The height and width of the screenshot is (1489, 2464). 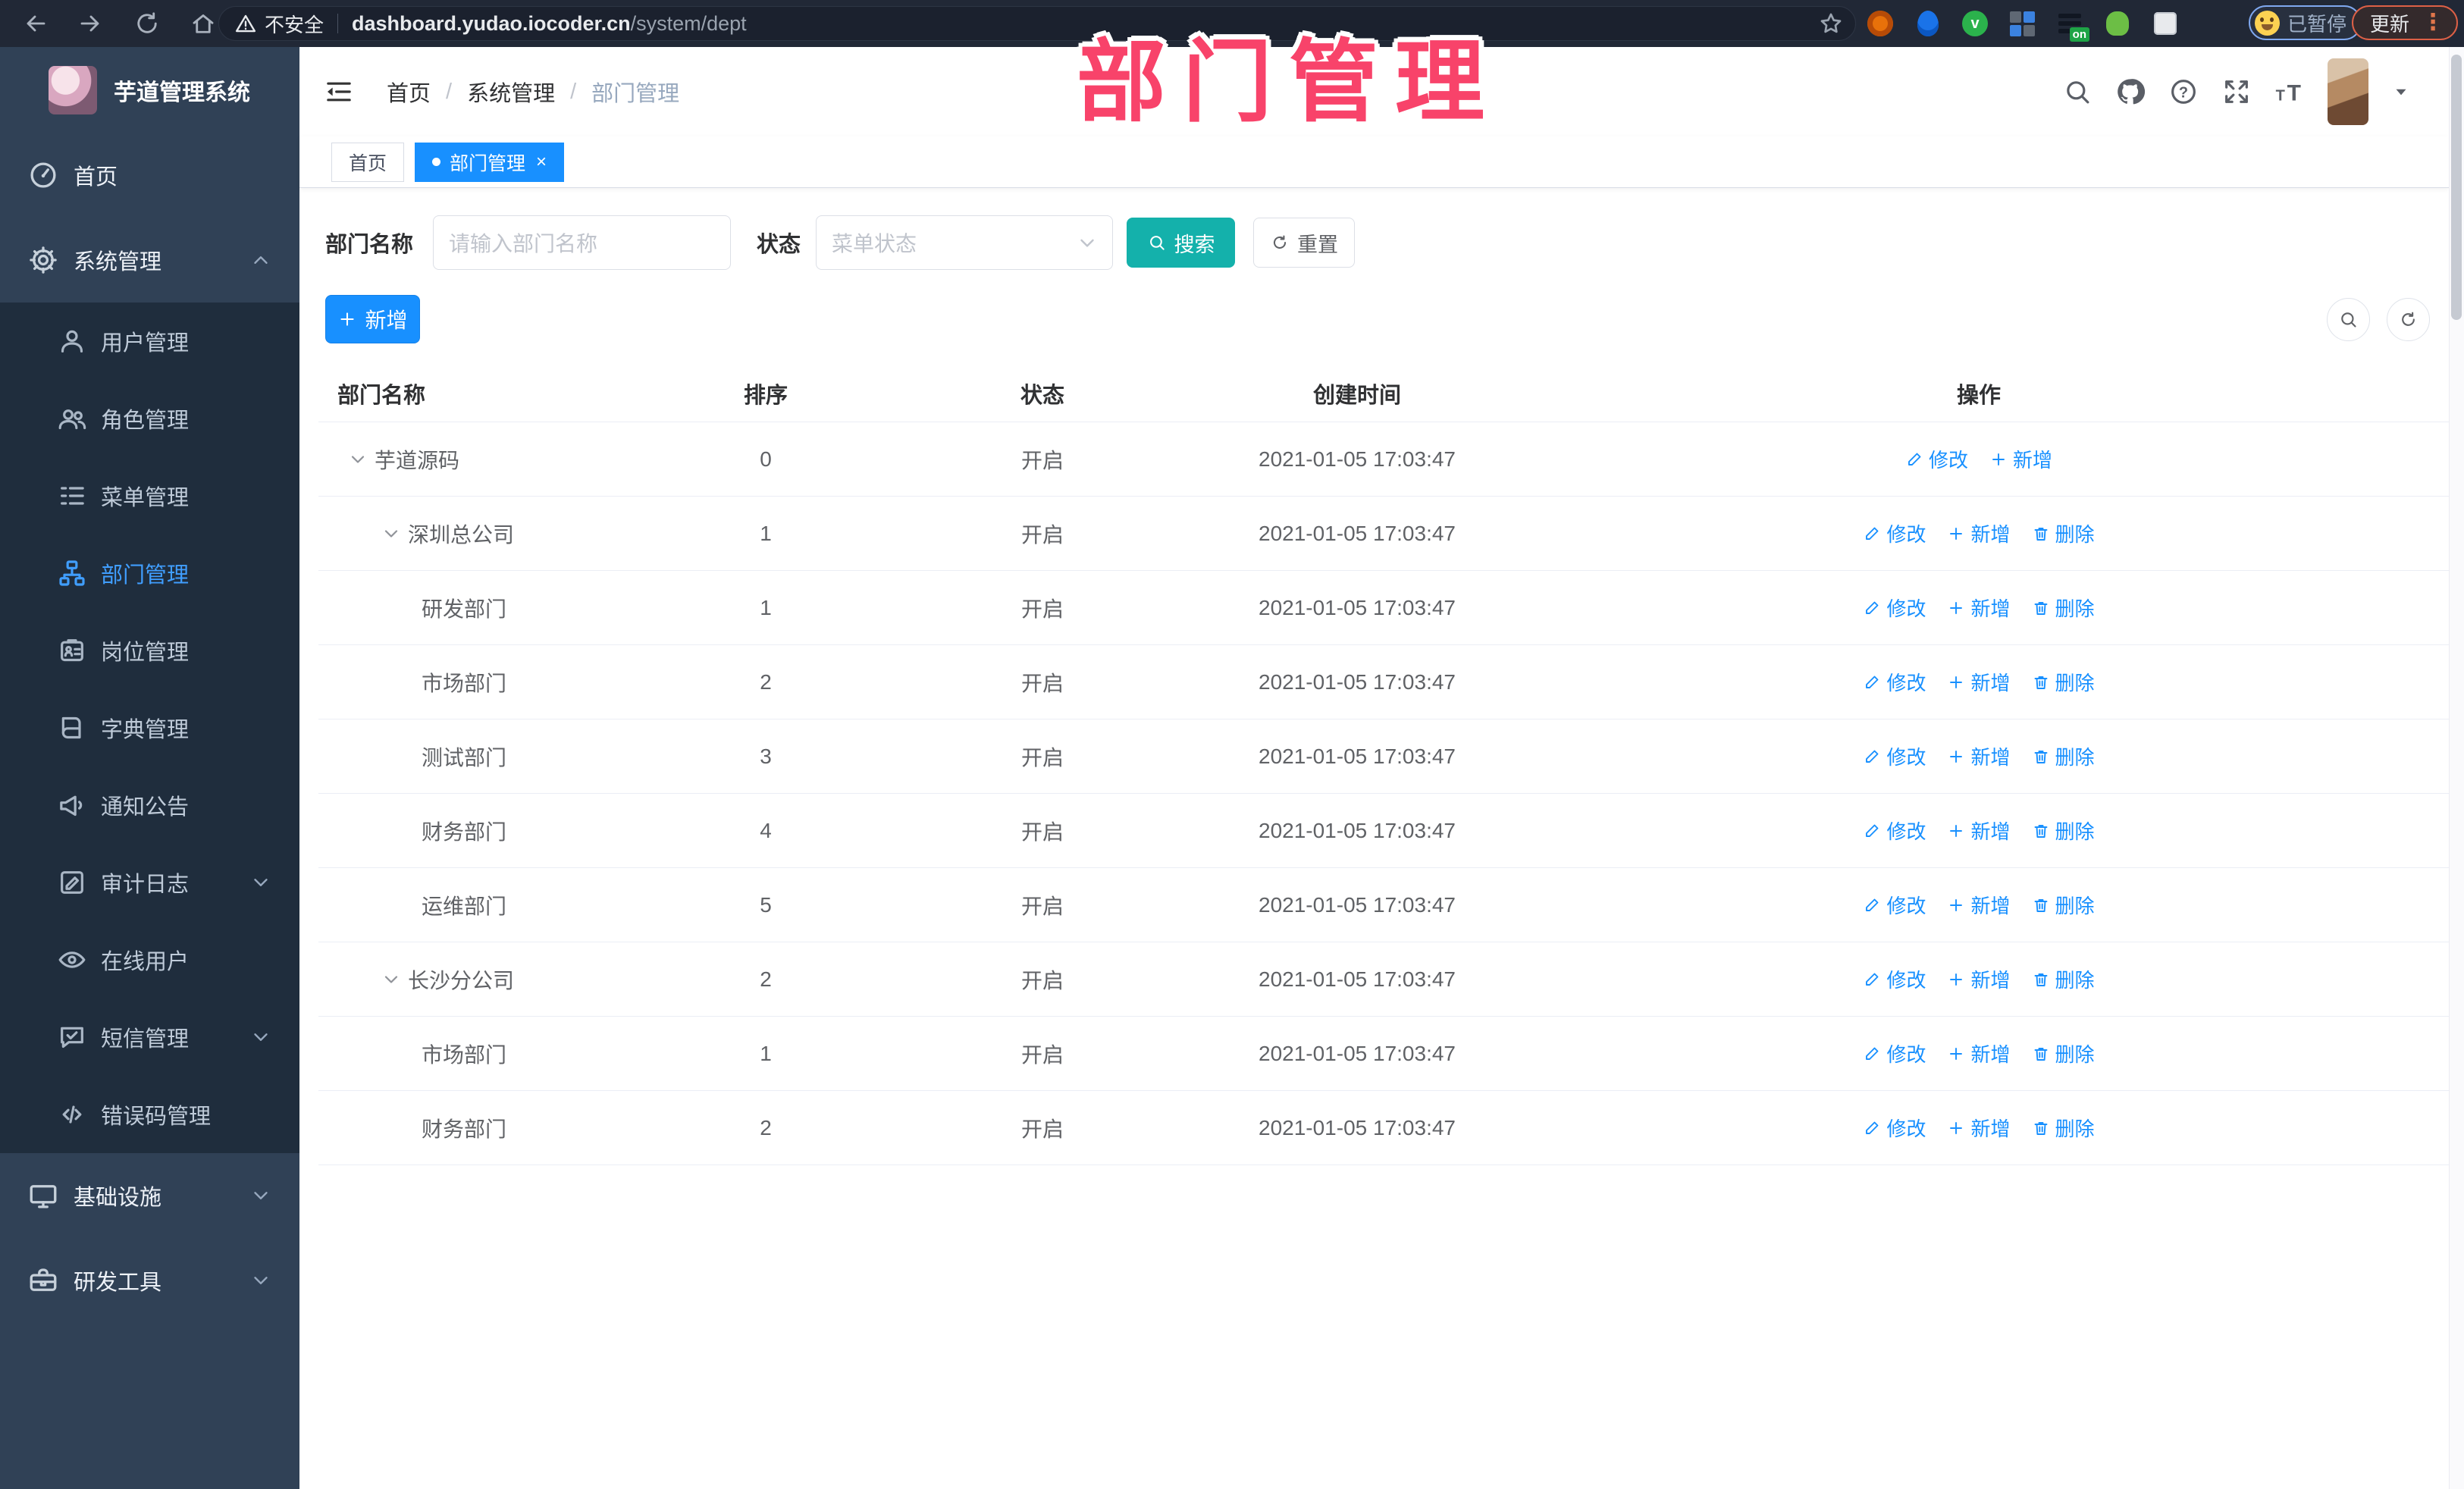 I want to click on dept-name: 研发部门, so click(x=464, y=609).